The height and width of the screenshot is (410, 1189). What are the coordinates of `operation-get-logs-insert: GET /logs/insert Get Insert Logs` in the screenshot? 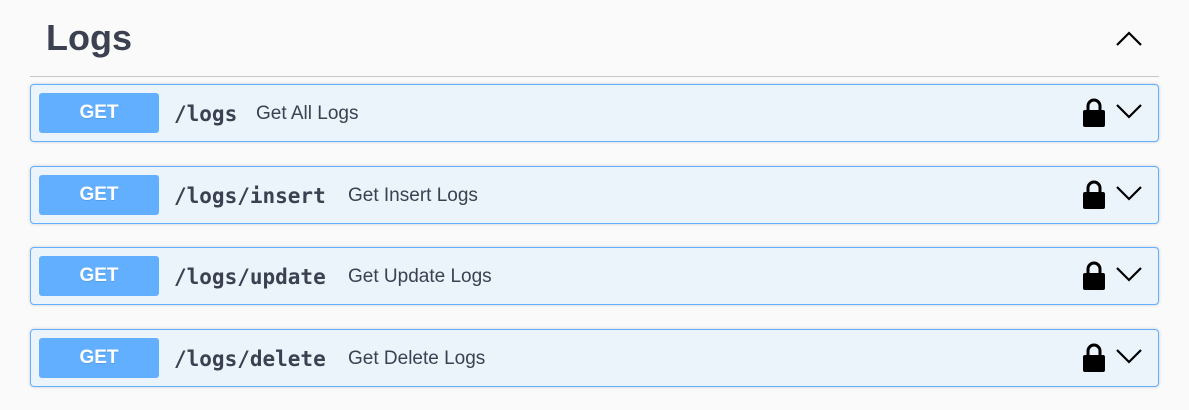 It's located at (594, 194).